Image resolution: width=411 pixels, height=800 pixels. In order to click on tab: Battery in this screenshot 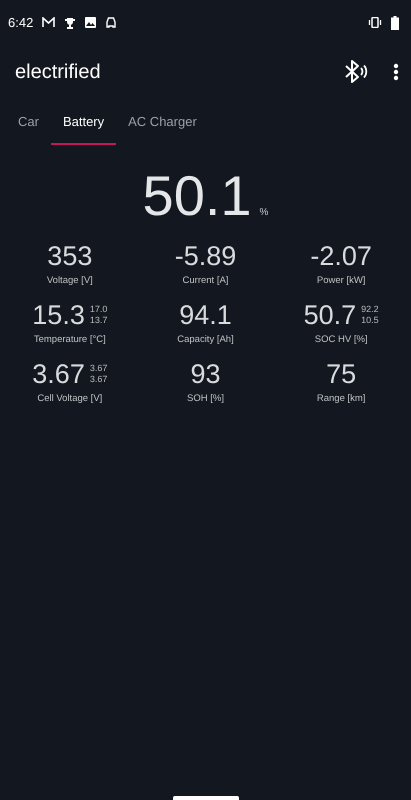, I will do `click(83, 122)`.